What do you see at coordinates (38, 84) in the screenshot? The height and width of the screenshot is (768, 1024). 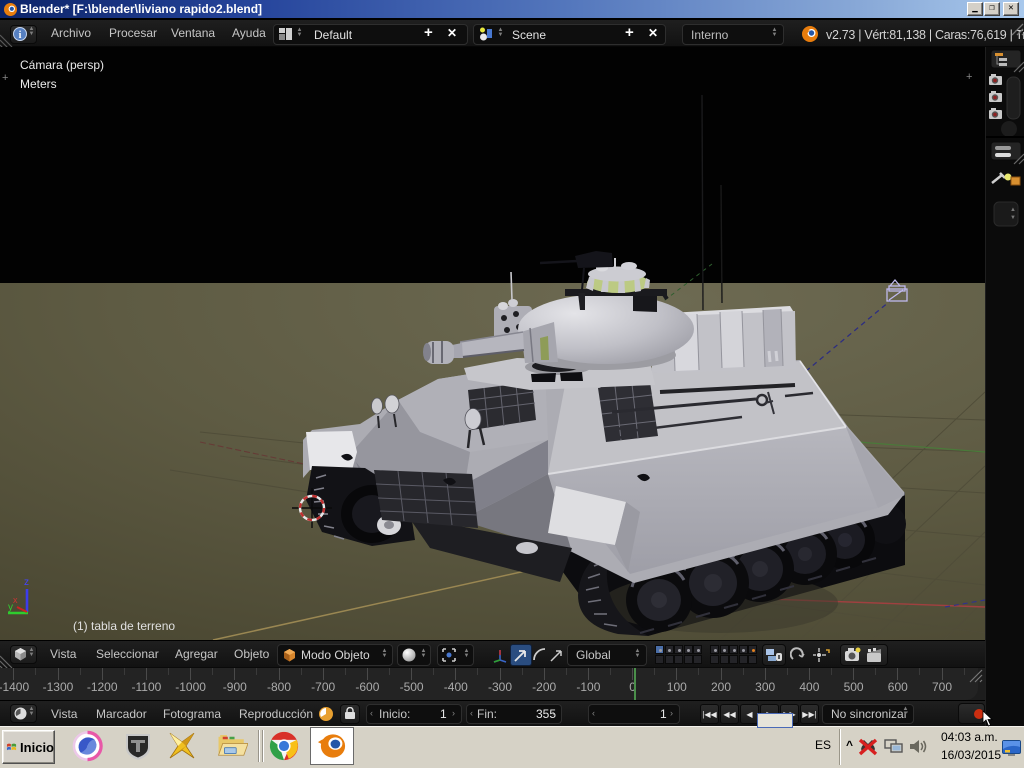 I see `svg-text: Meters` at bounding box center [38, 84].